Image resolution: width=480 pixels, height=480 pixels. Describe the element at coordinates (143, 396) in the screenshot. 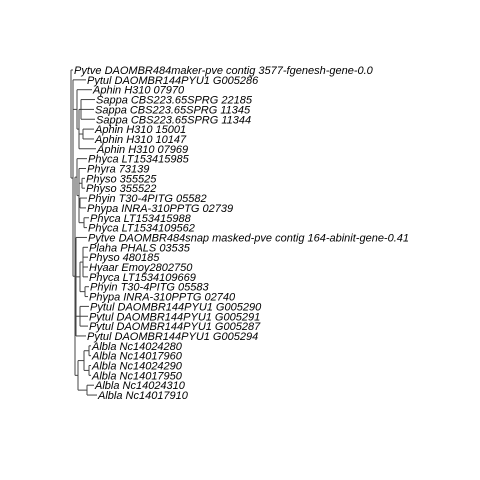

I see `leaf-label: Albla Nc14017910` at that location.